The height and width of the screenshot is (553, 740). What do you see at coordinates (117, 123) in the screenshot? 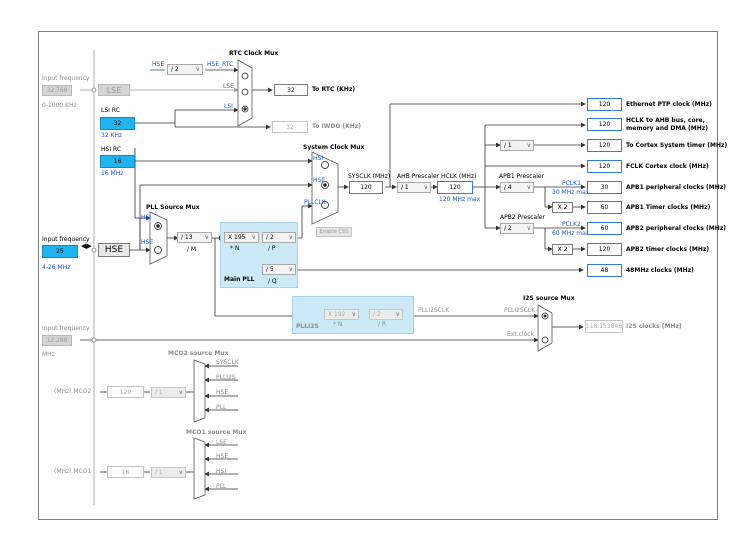
I see `lsi-rc-field: 32` at bounding box center [117, 123].